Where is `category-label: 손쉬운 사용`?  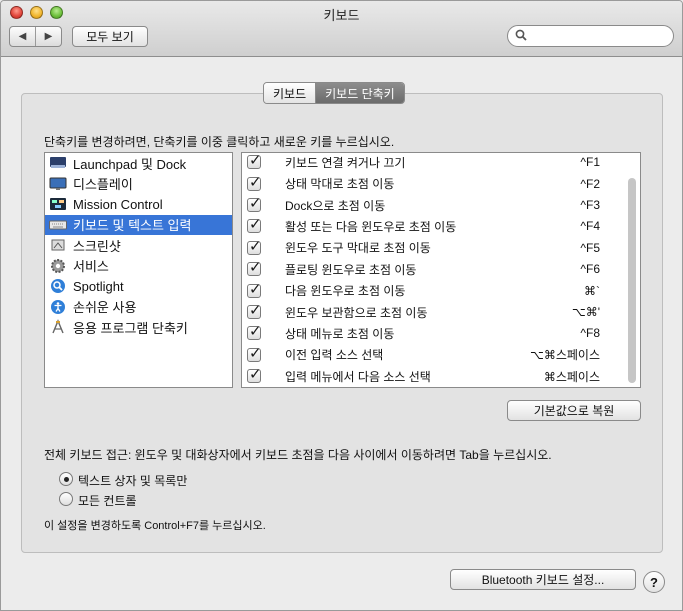 category-label: 손쉬운 사용 is located at coordinates (105, 308).